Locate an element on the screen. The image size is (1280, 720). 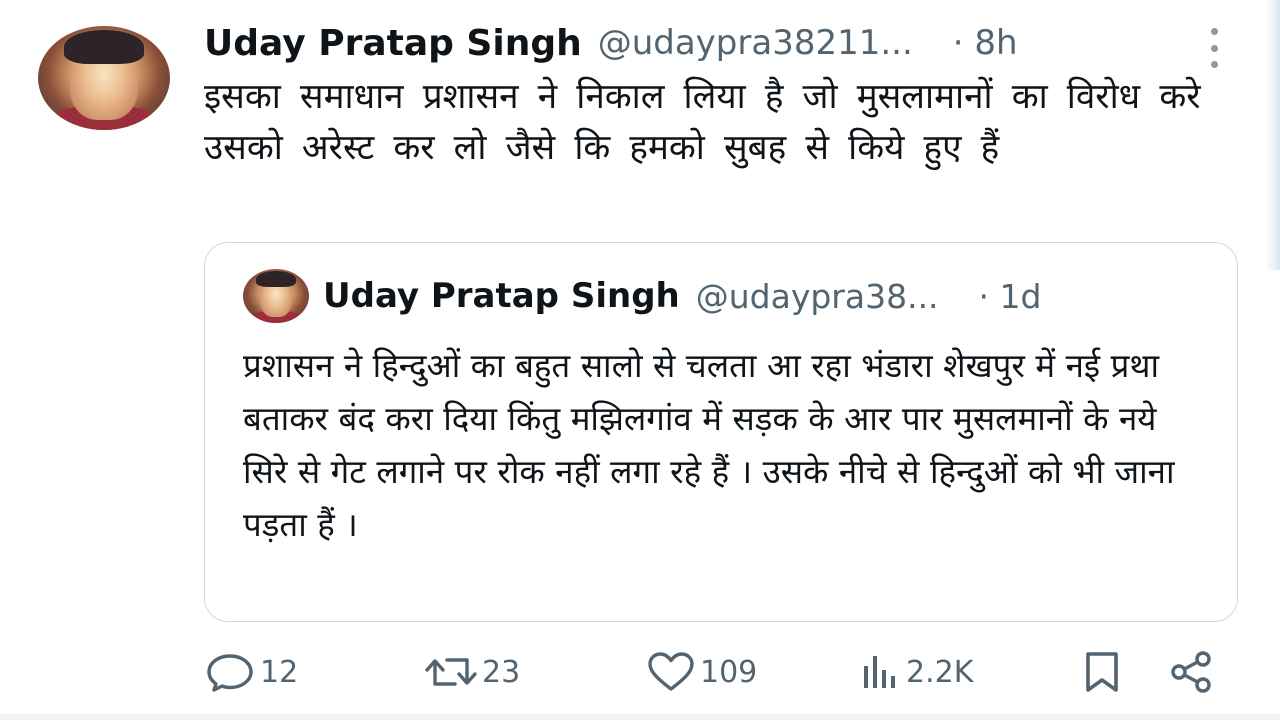
author-name: Uday Pratap Singh is located at coordinates (393, 43).